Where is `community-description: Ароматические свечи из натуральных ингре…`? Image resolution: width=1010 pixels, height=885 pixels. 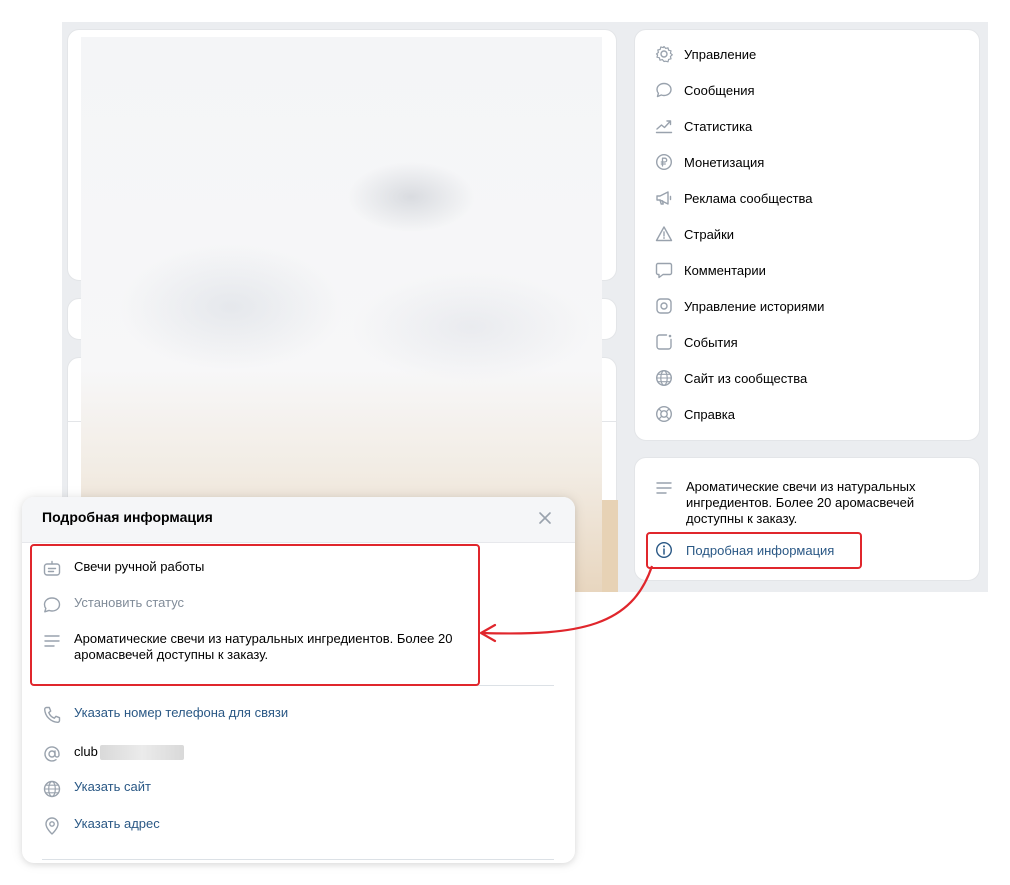 community-description: Ароматические свечи из натуральных ингре… is located at coordinates (801, 502).